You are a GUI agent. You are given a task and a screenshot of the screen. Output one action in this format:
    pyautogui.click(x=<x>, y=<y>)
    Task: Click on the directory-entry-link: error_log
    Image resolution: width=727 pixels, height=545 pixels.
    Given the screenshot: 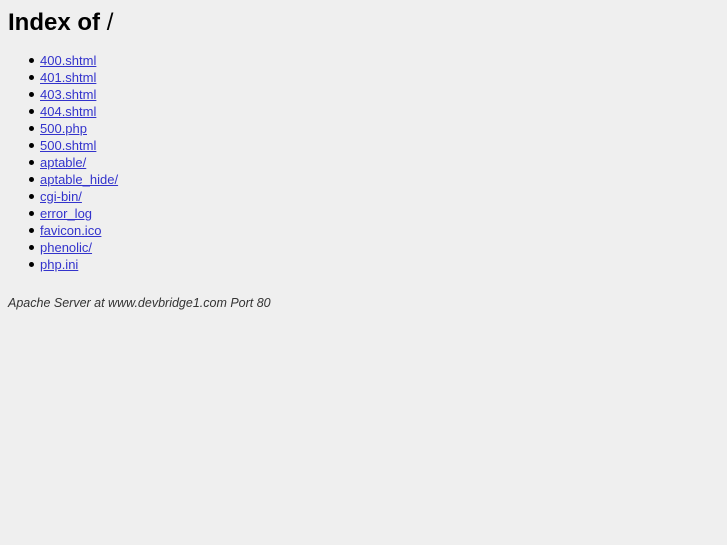 What is the action you would take?
    pyautogui.click(x=66, y=213)
    